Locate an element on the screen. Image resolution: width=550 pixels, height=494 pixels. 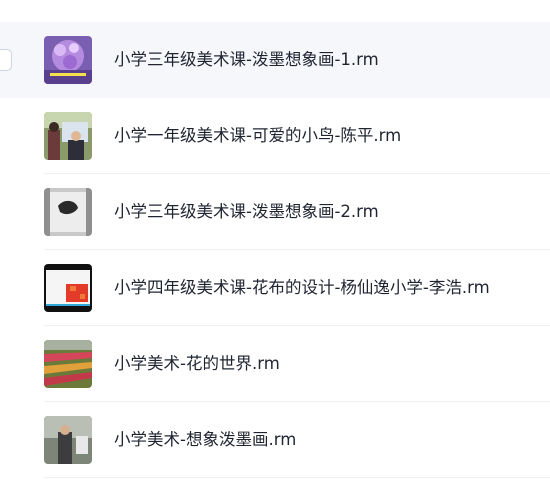
flower-field-video-thumbnail-icon is located at coordinates (68, 364).